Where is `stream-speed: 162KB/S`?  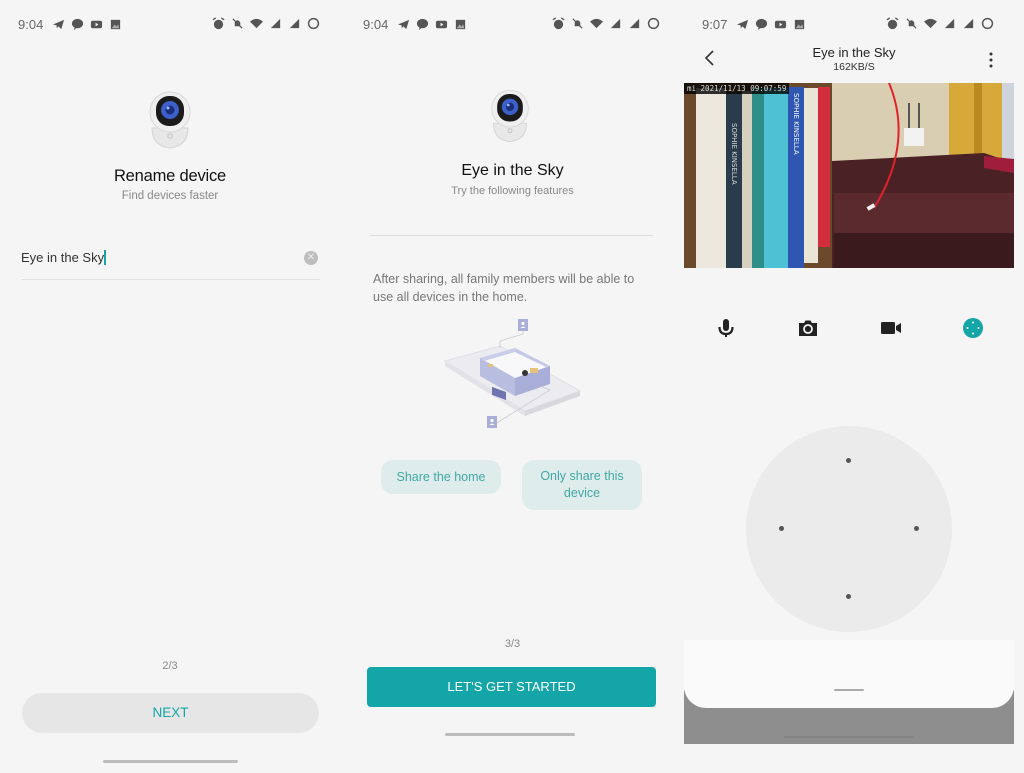 stream-speed: 162KB/S is located at coordinates (854, 67).